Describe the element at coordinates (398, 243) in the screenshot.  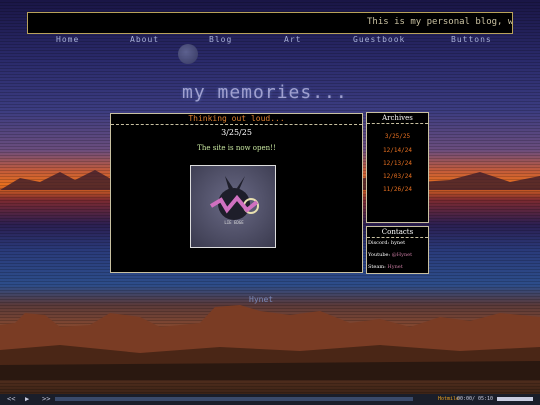
I see `contact-value: hynet` at that location.